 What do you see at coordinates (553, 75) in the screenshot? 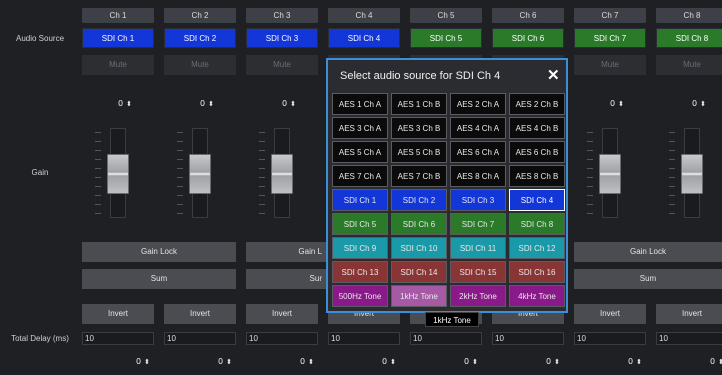
I see `close-icon: ✕` at bounding box center [553, 75].